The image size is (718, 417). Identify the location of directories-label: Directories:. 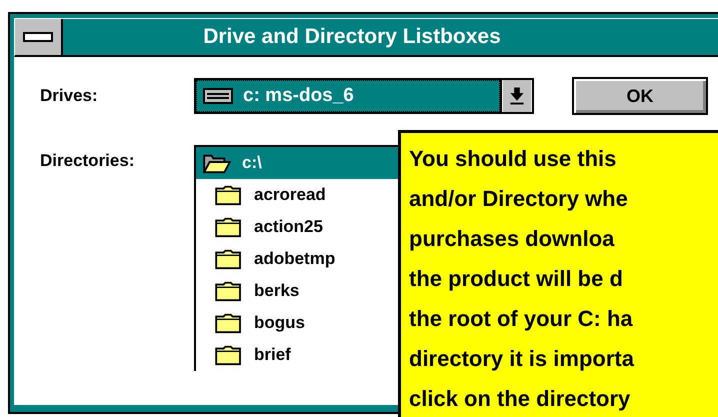
(88, 160).